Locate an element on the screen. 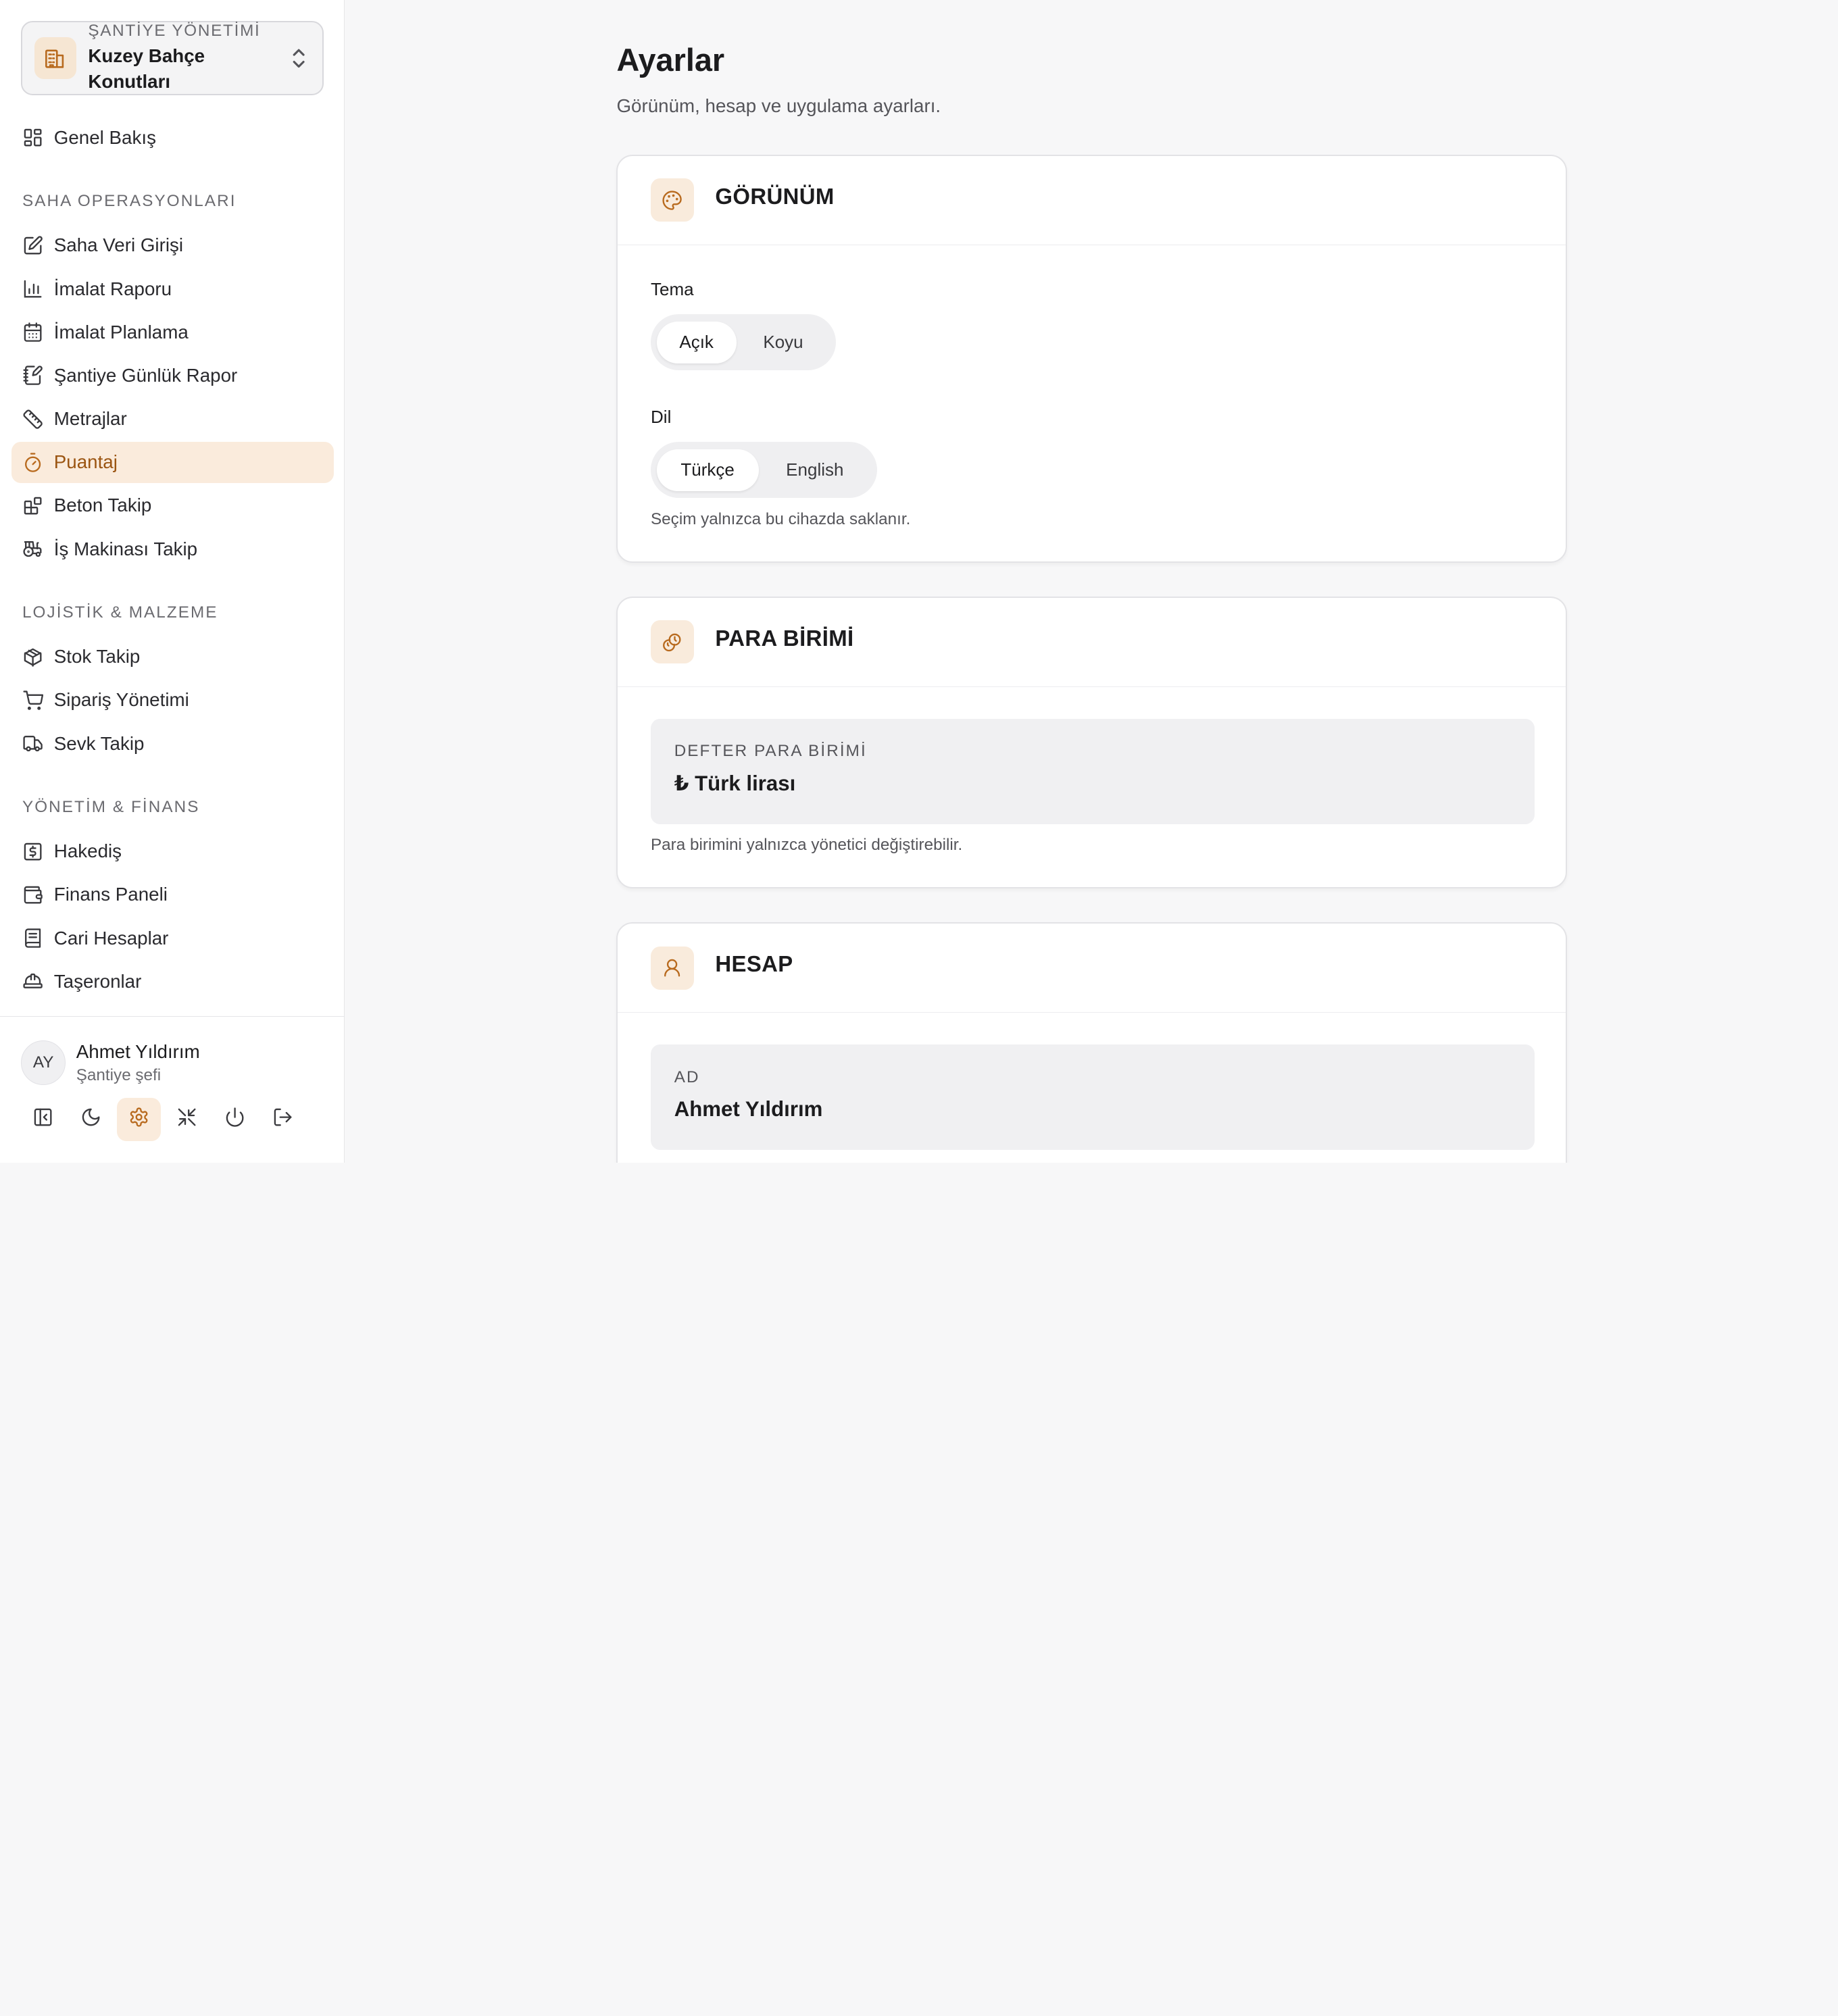 The width and height of the screenshot is (1838, 2016). language-option-english: English is located at coordinates (815, 470).